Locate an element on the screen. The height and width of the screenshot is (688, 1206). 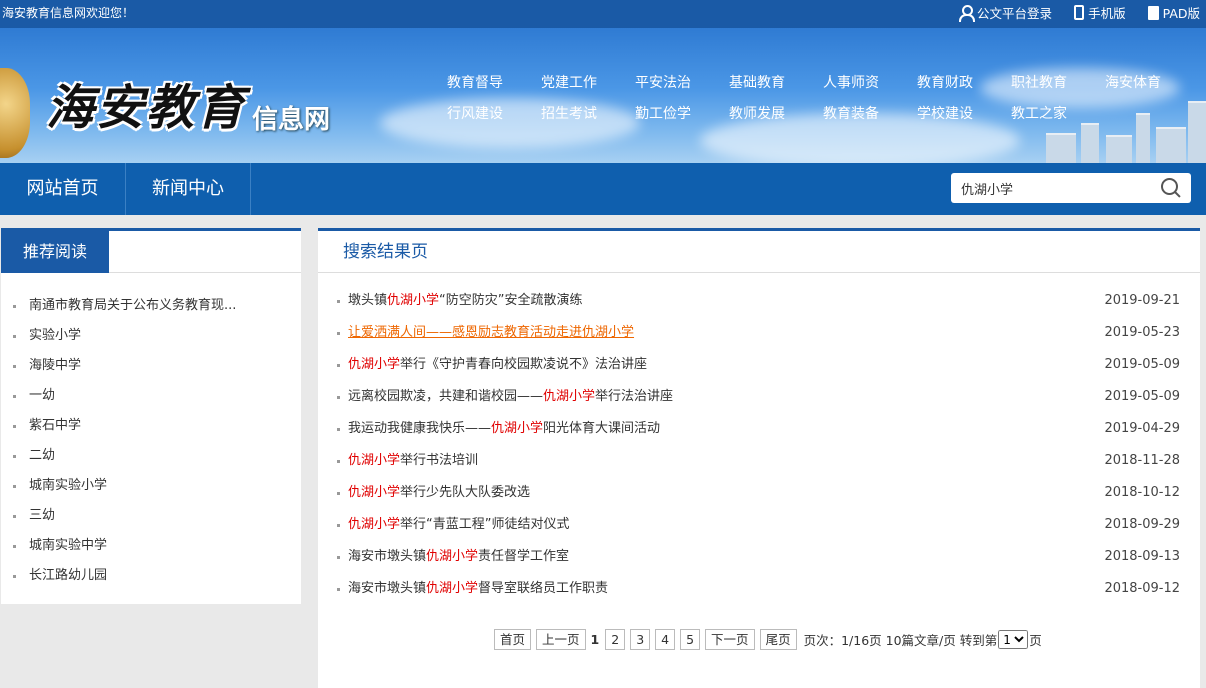
tab-news-center: 新闻中心 is located at coordinates (188, 189).